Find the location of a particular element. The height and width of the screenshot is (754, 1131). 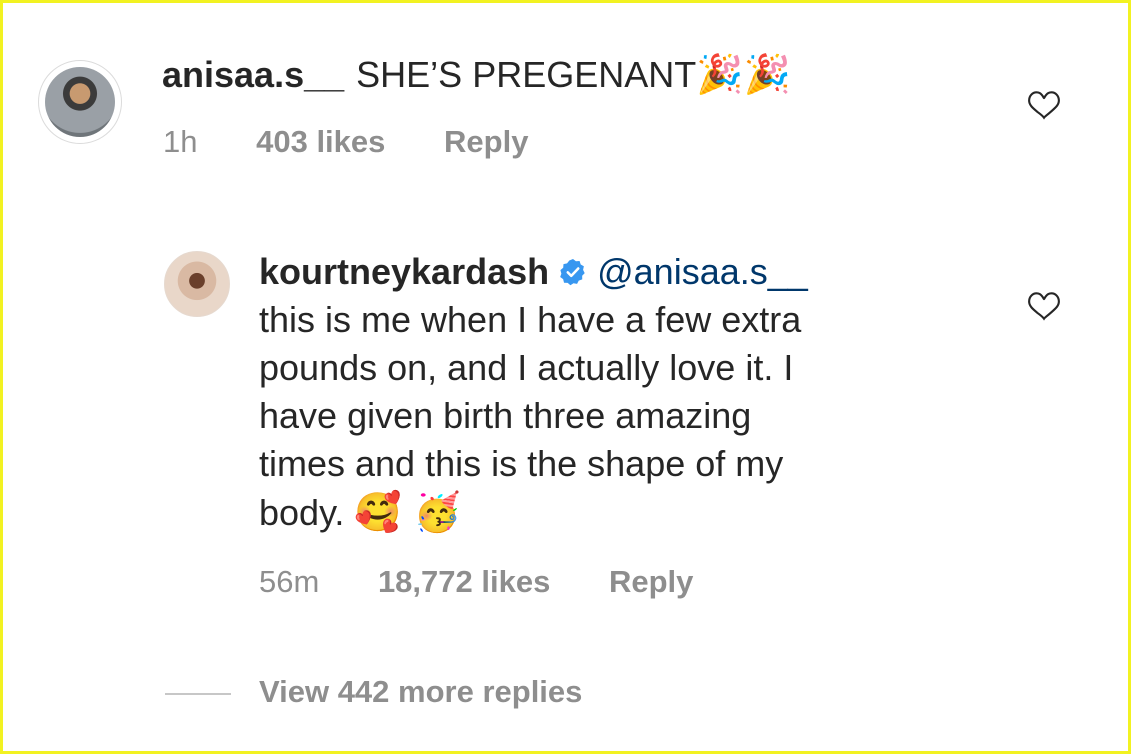

comment-line: anisaa.s__ SHE’S PREGENANT🎉🎉 is located at coordinates (476, 74).